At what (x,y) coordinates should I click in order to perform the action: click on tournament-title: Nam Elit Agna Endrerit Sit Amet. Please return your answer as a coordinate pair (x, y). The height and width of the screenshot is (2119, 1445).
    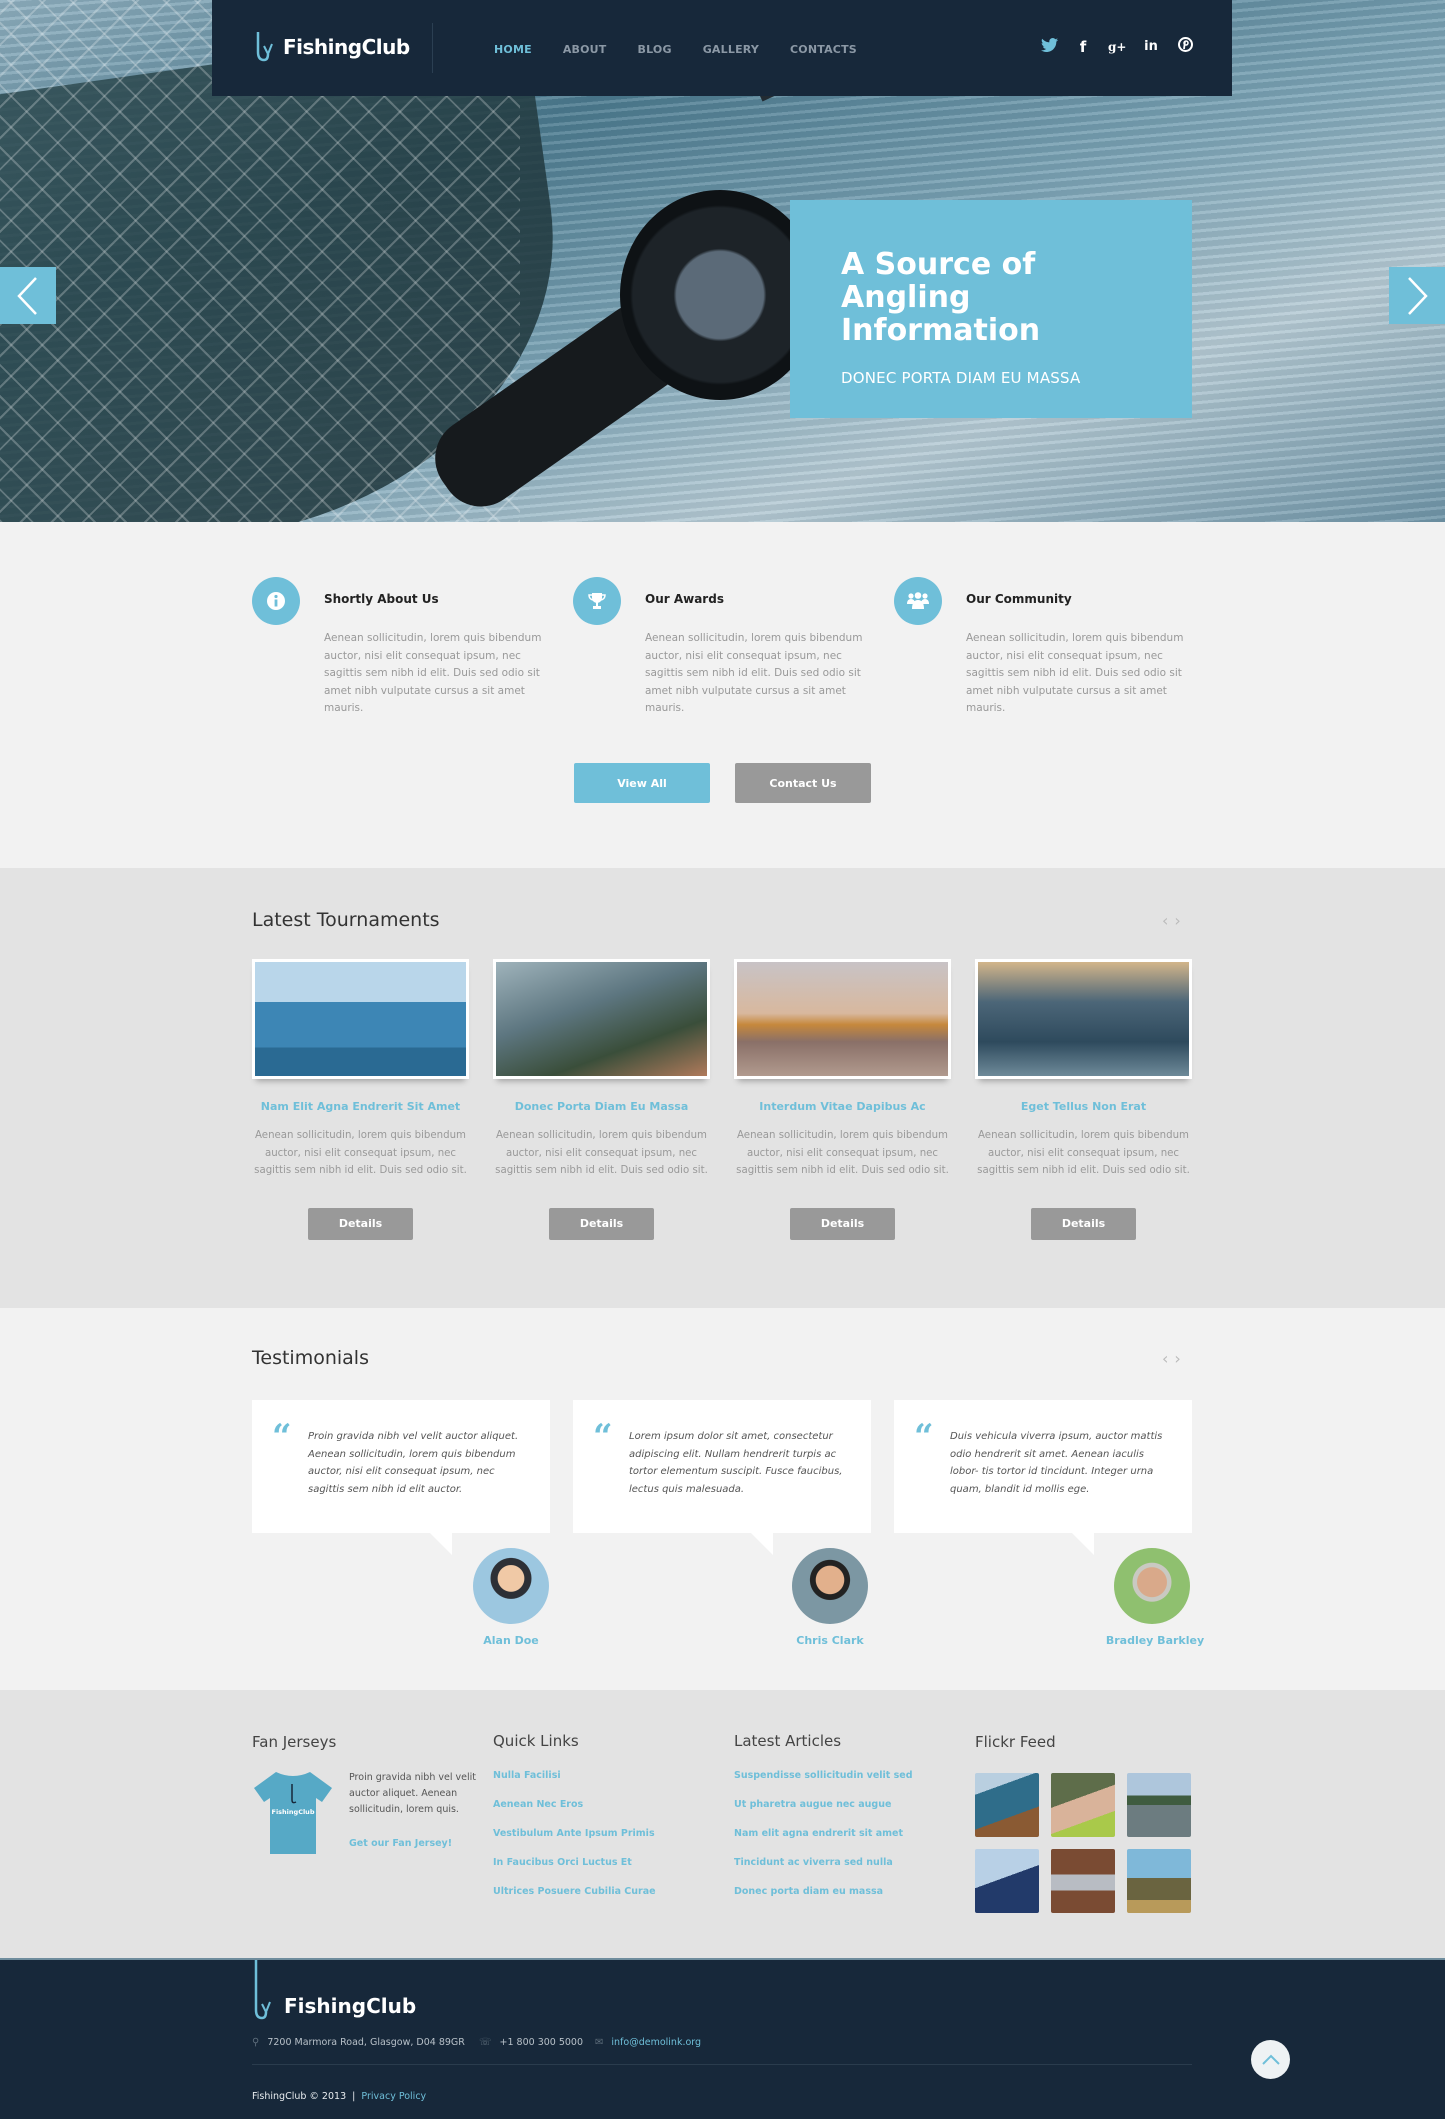
    Looking at the image, I should click on (360, 1106).